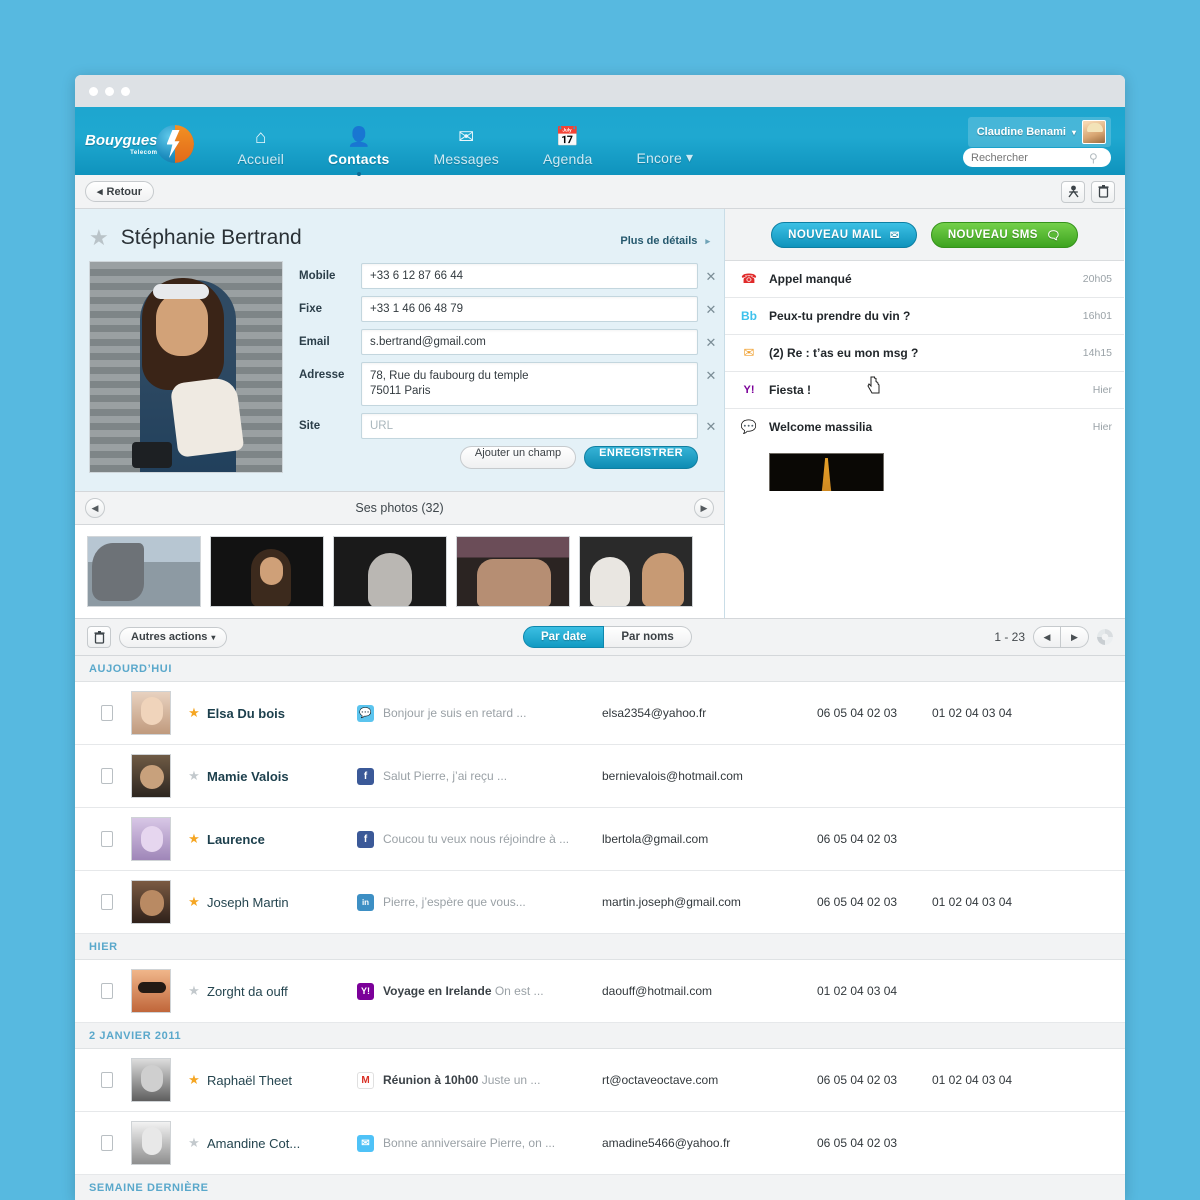 Image resolution: width=1200 pixels, height=1200 pixels. Describe the element at coordinates (247, 991) in the screenshot. I see `contact-name: Zorght da ouff` at that location.